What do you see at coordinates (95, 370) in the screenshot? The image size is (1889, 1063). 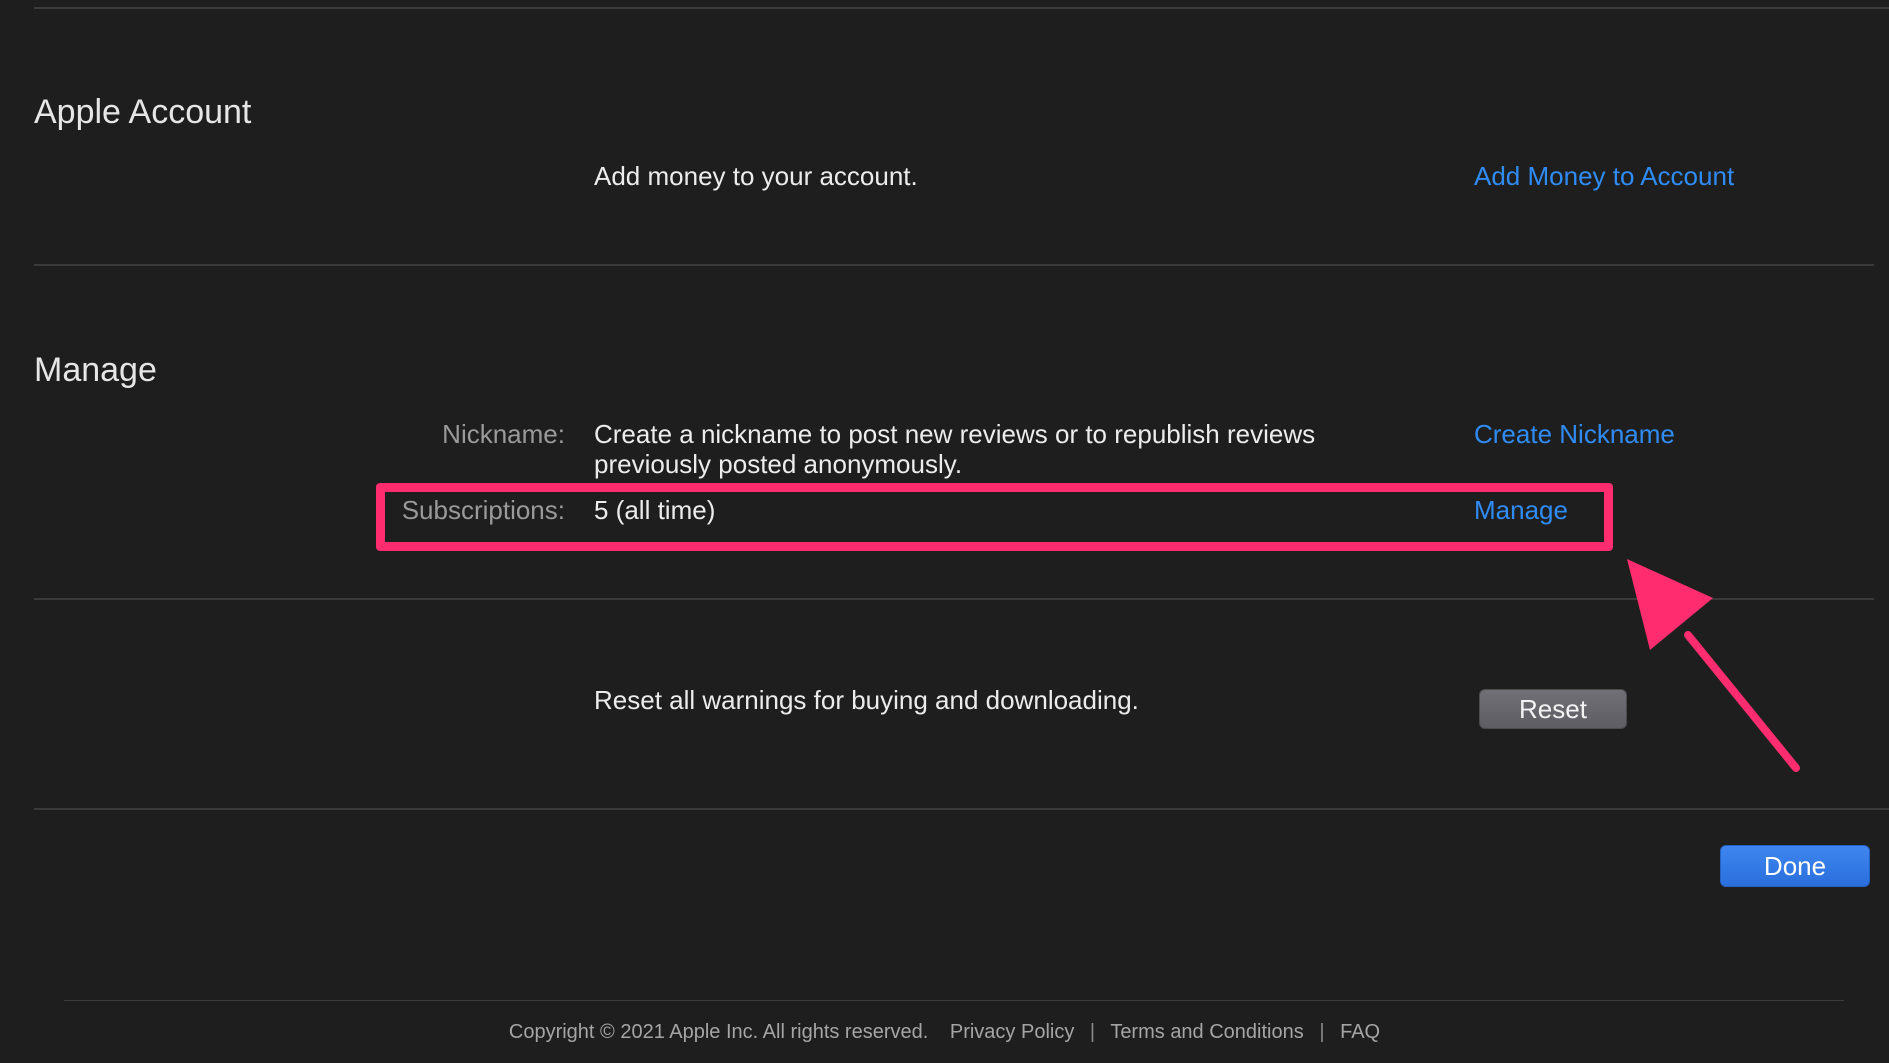 I see `manage-title: Manage` at bounding box center [95, 370].